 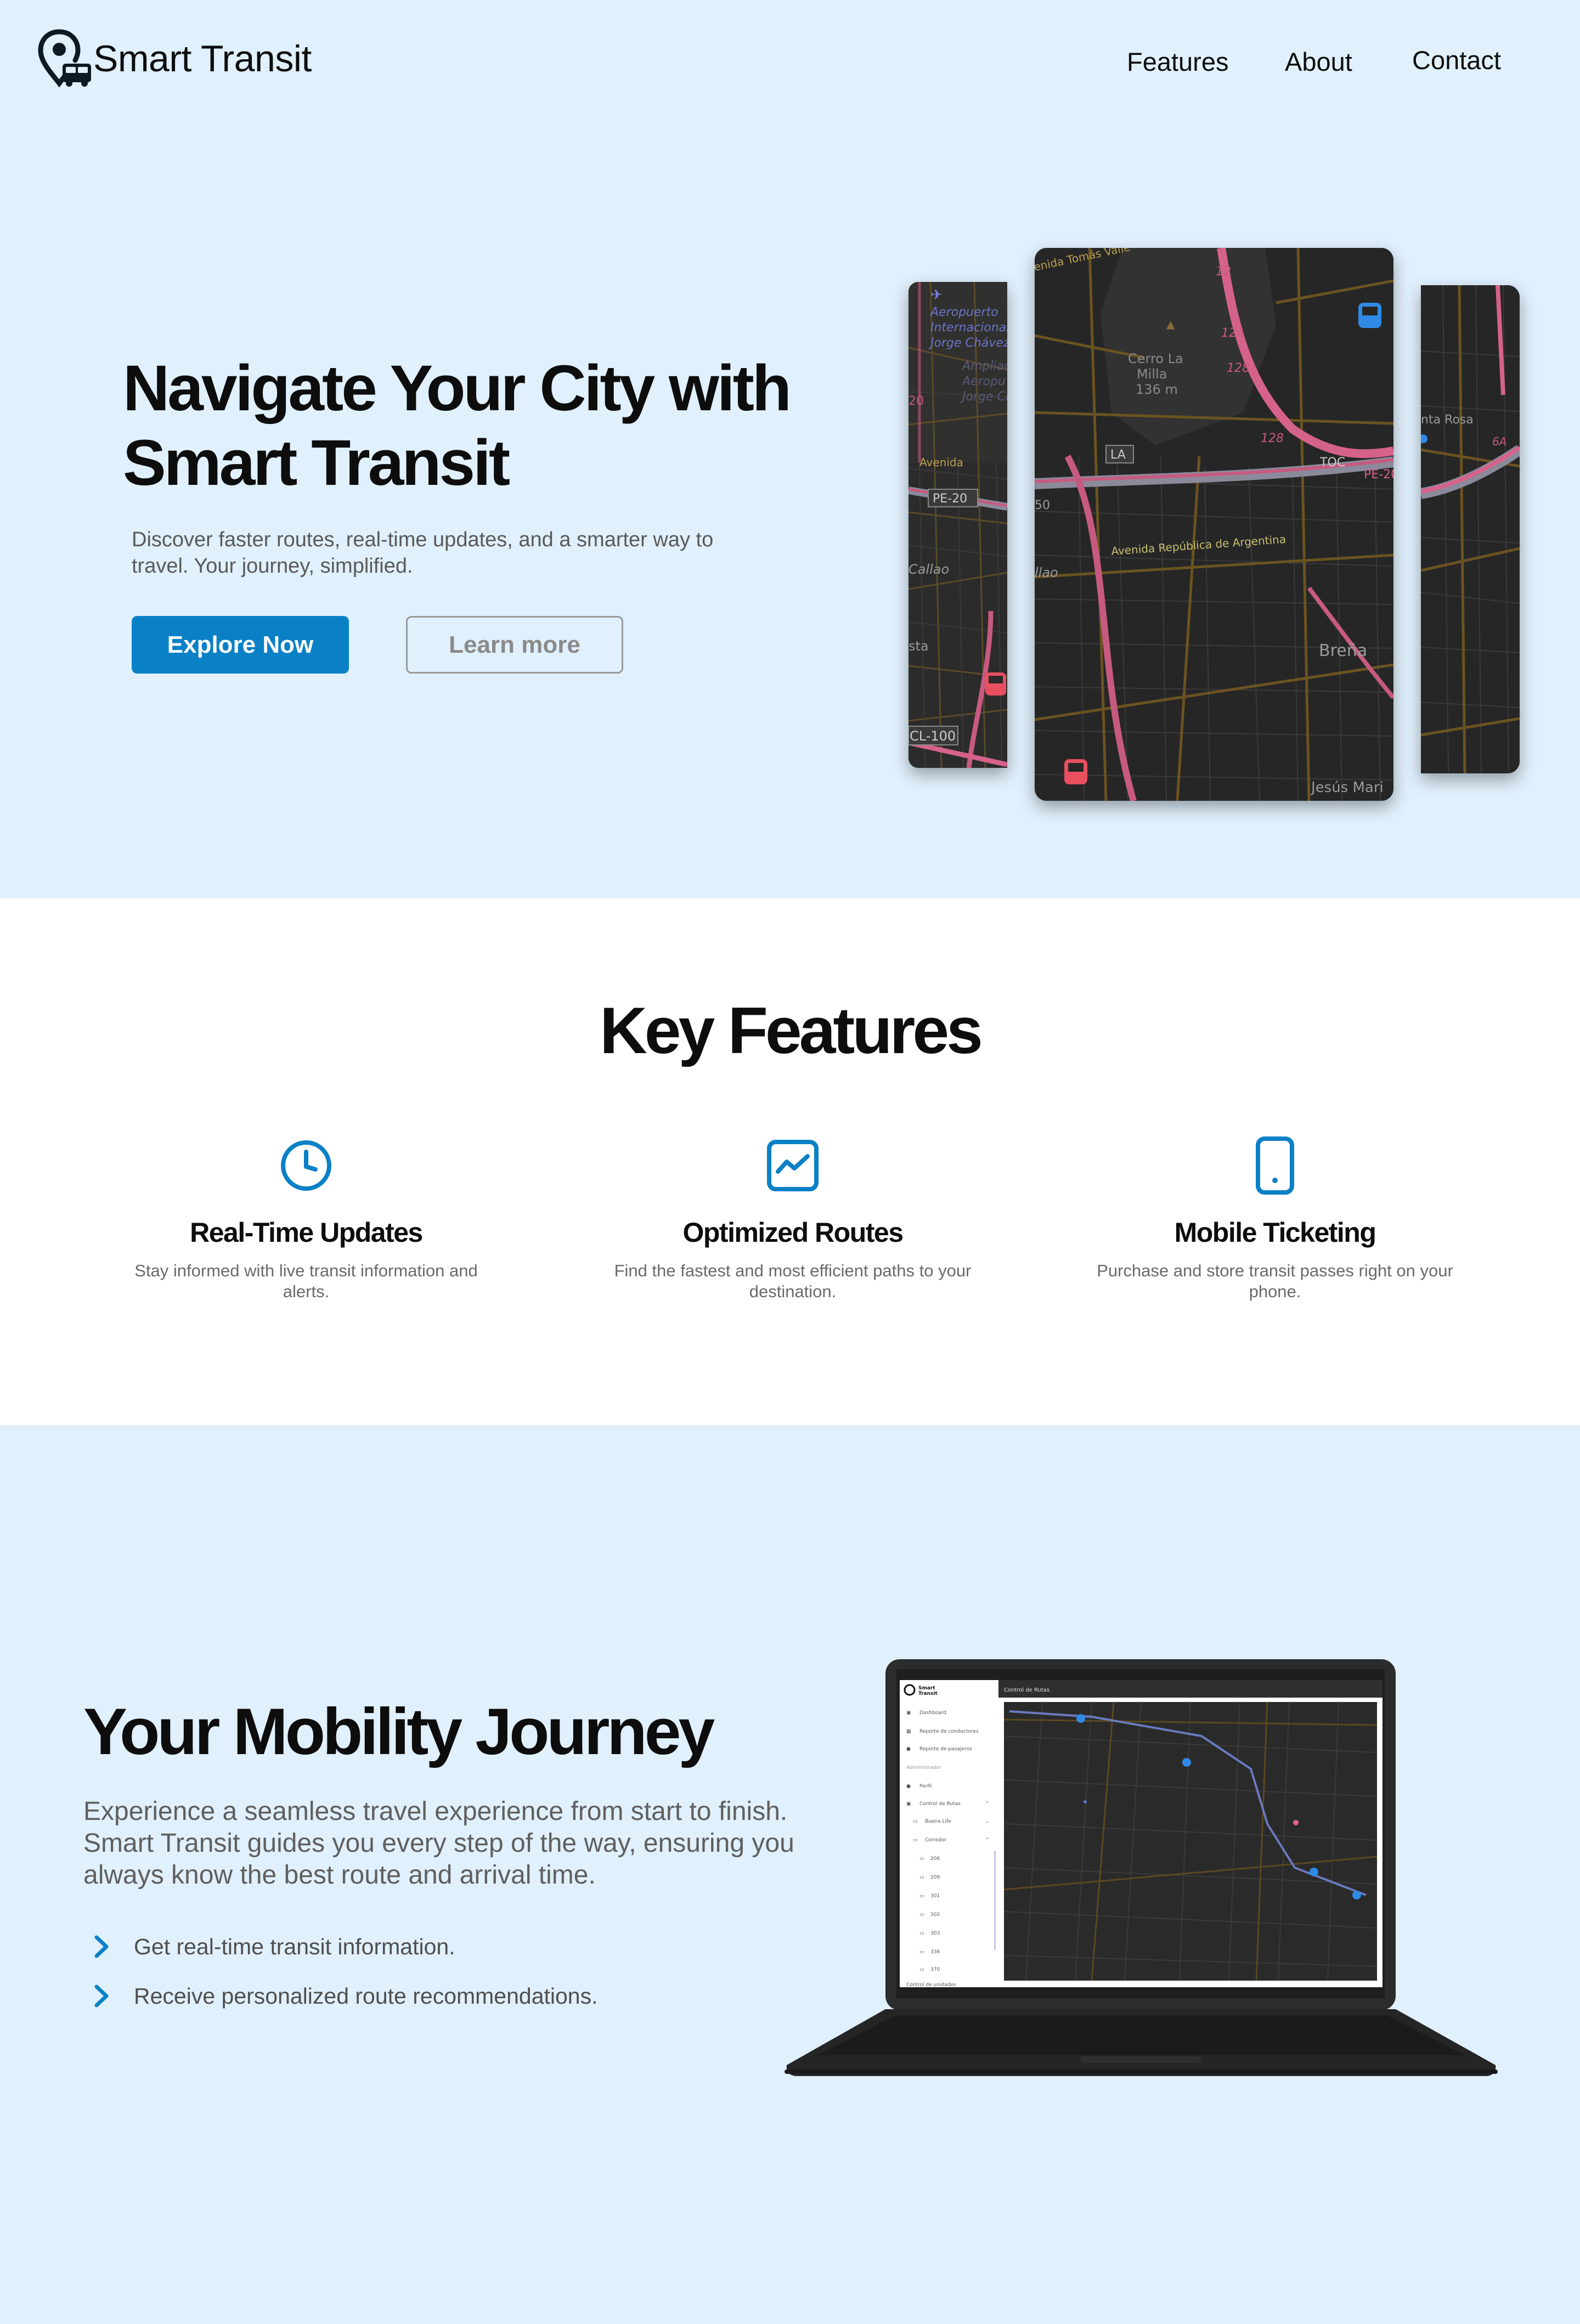 What do you see at coordinates (933, 1713) in the screenshot?
I see `svg-text: Dashboard` at bounding box center [933, 1713].